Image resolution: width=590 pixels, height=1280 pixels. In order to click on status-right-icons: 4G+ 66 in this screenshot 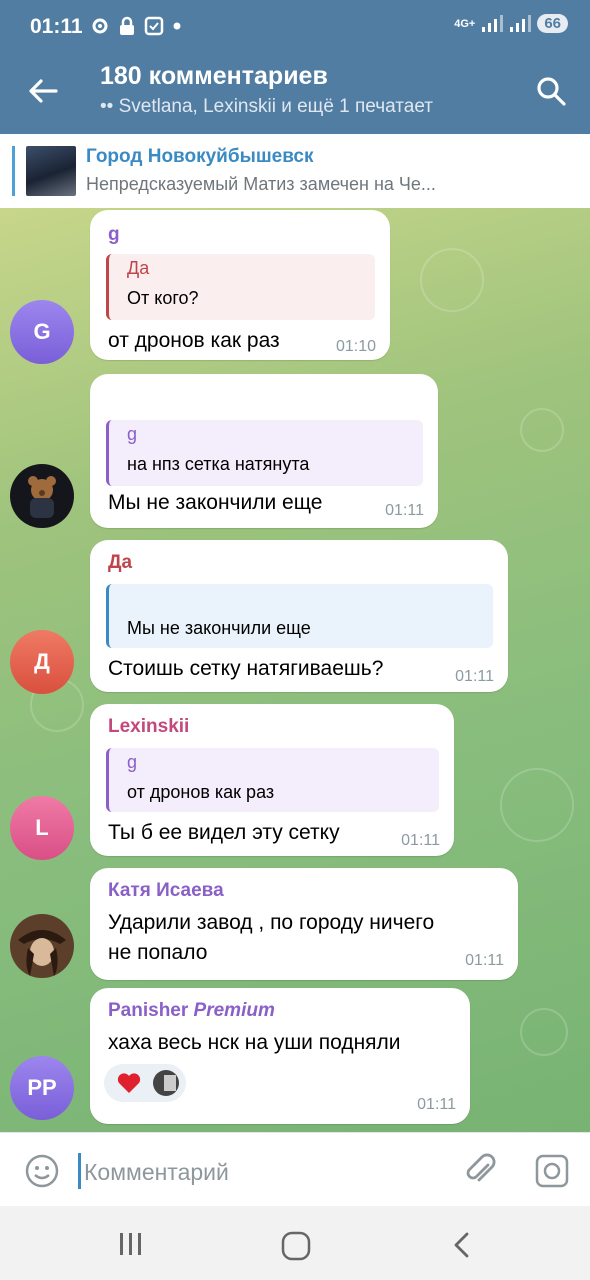, I will do `click(511, 23)`.